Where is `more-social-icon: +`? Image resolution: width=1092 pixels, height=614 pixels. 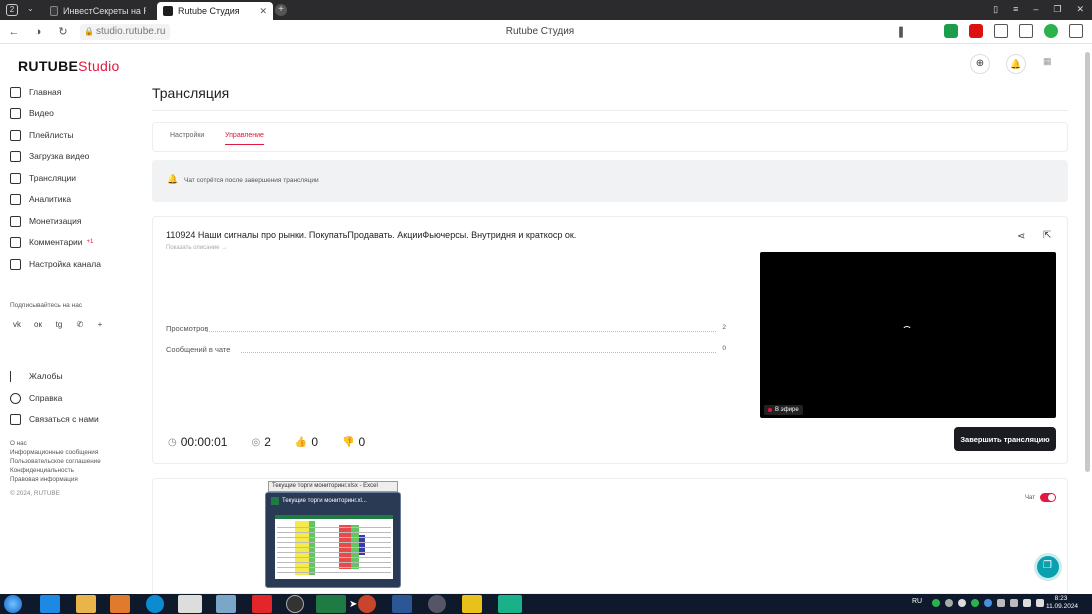 more-social-icon: + is located at coordinates (100, 325).